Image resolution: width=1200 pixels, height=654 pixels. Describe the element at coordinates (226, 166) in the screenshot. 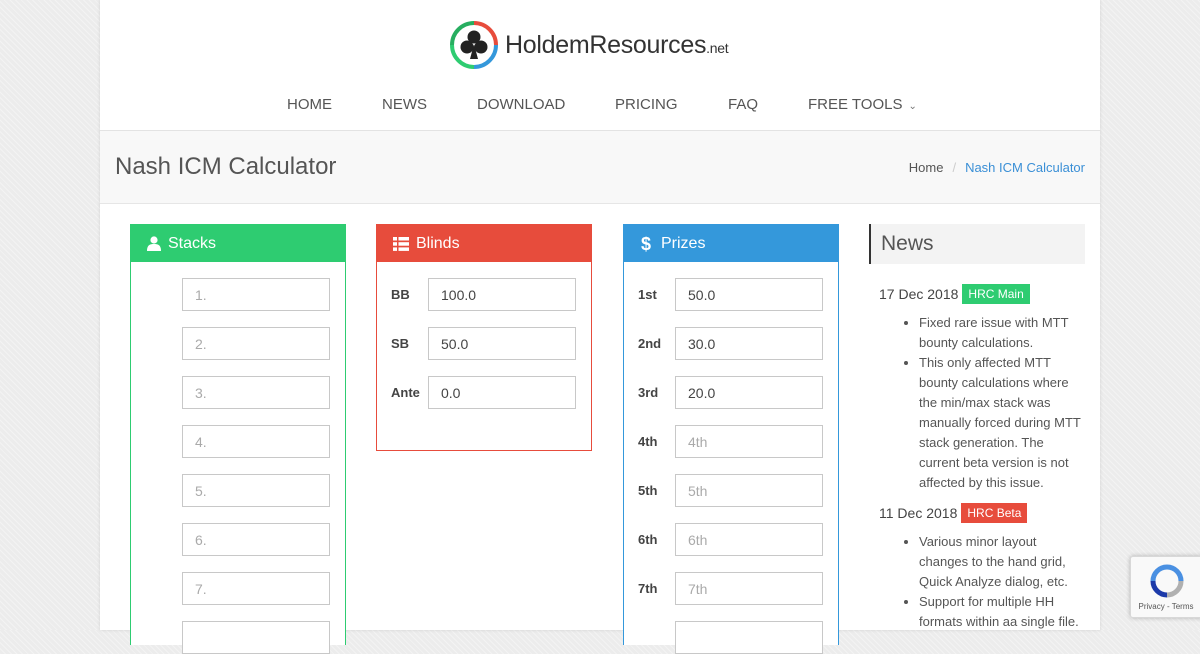

I see `page-title: Nash ICM Calculator` at that location.